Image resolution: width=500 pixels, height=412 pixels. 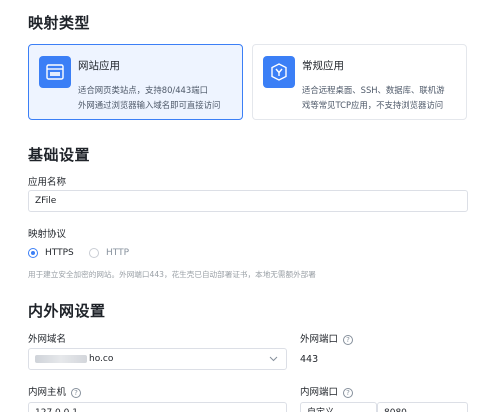 I want to click on protocol-https-radio: HTTPS, so click(x=51, y=253).